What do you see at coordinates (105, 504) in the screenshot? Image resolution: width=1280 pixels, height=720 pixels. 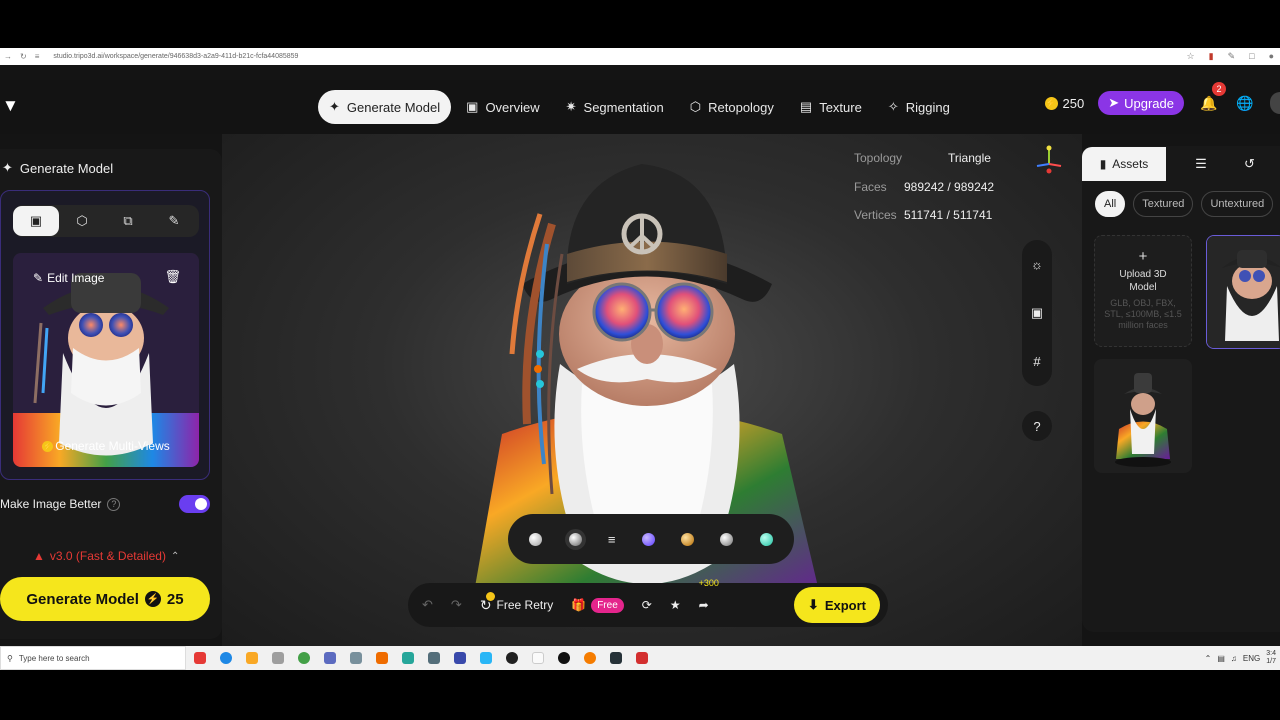 I see `make-image-better-row: Make Image Better ?` at bounding box center [105, 504].